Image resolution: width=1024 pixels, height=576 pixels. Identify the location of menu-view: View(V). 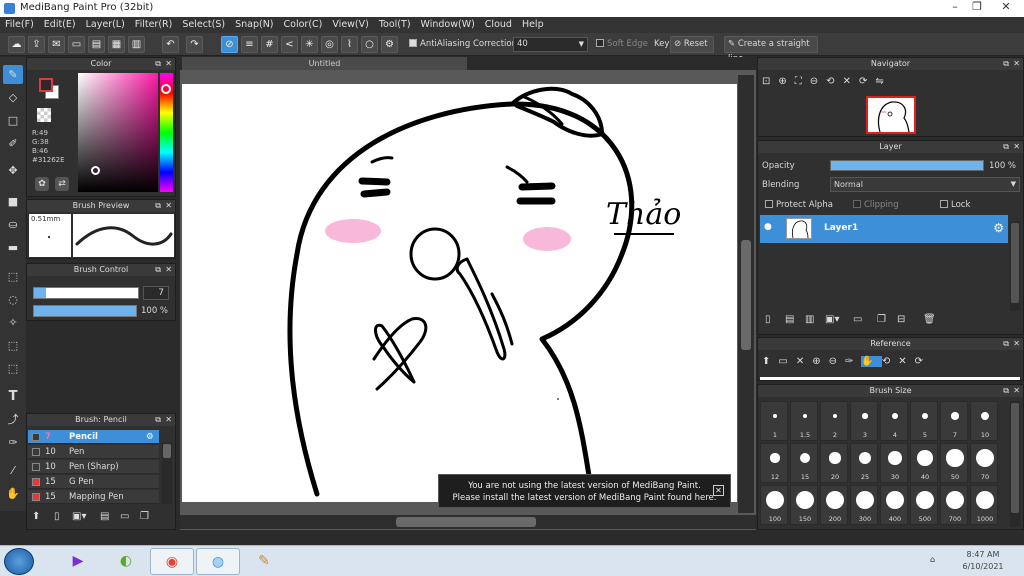
(350, 23).